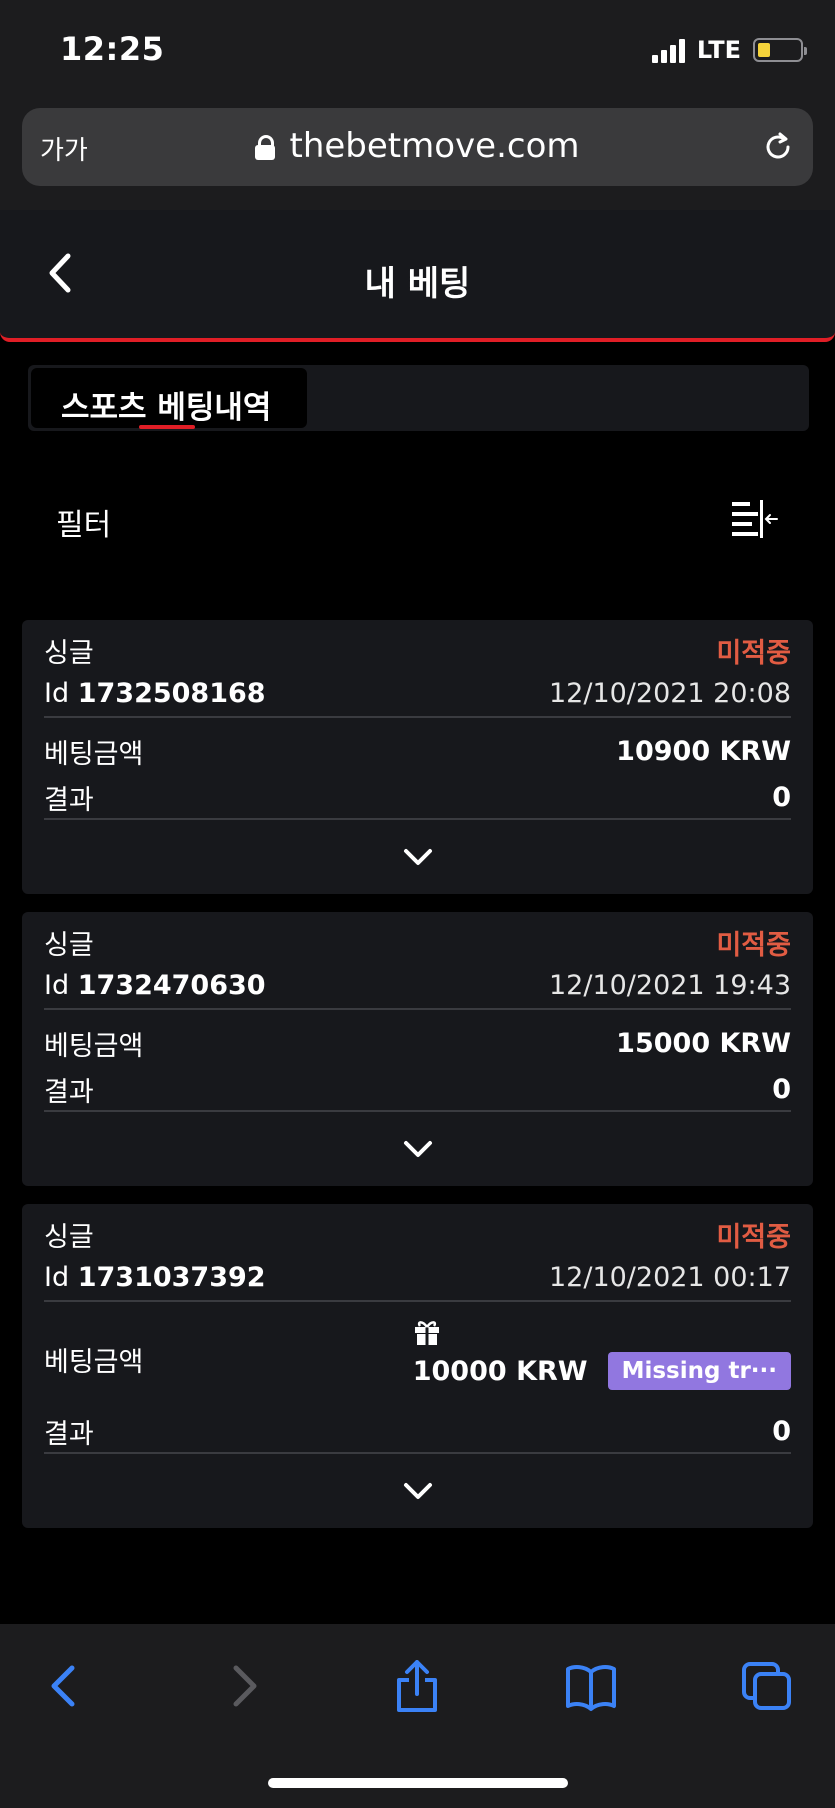  I want to click on stake-amount: 10000 KRW, so click(500, 1371).